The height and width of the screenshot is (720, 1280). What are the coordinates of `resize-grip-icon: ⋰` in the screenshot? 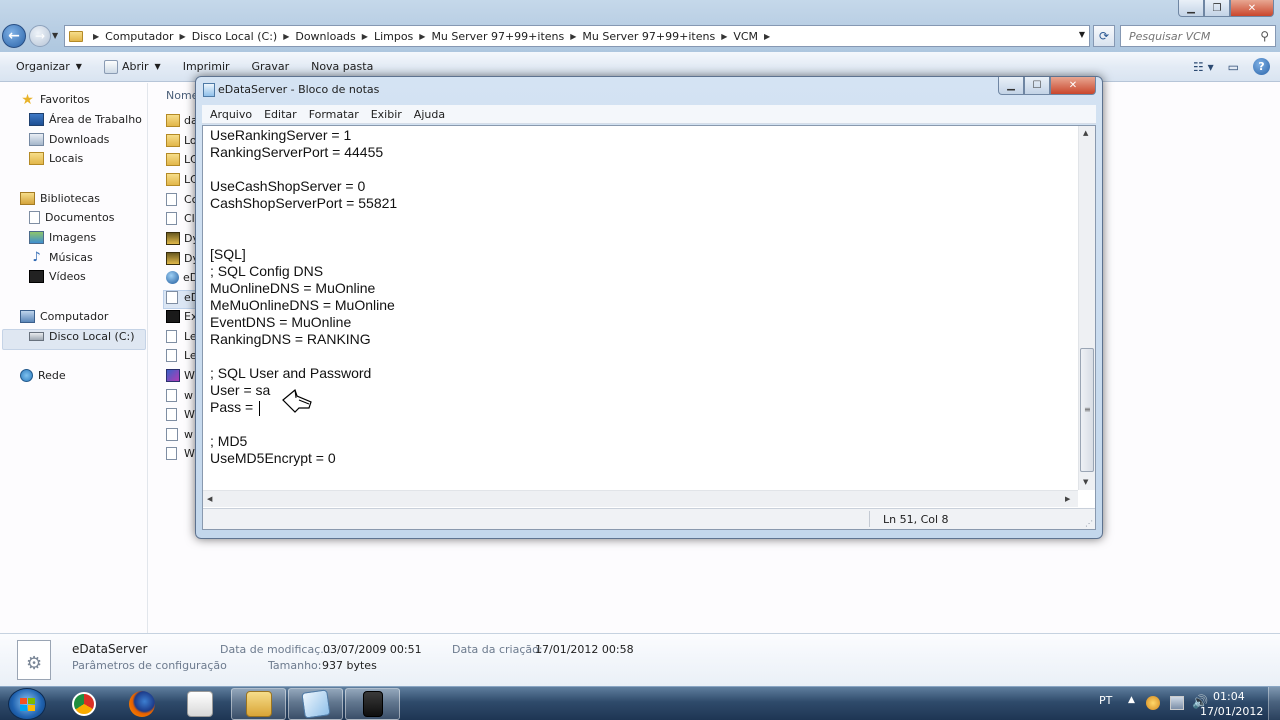 It's located at (1089, 523).